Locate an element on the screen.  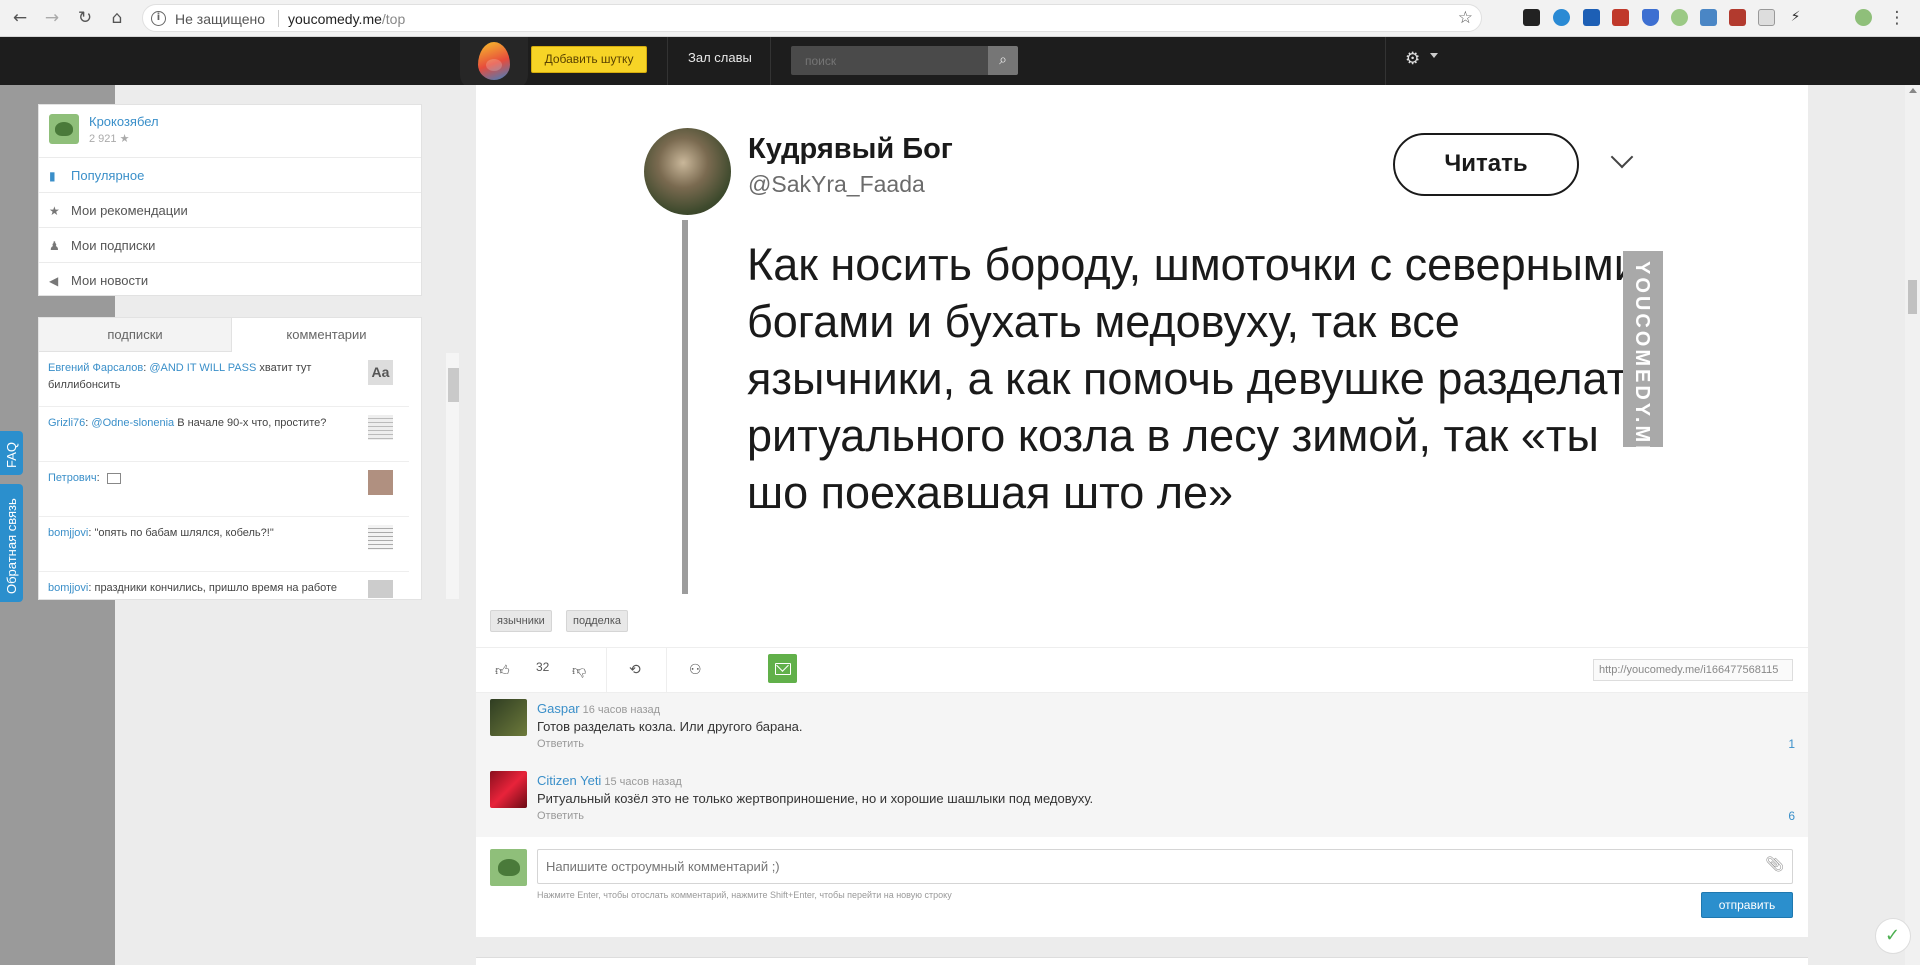
page-scrollbar is located at coordinates (1912, 525).